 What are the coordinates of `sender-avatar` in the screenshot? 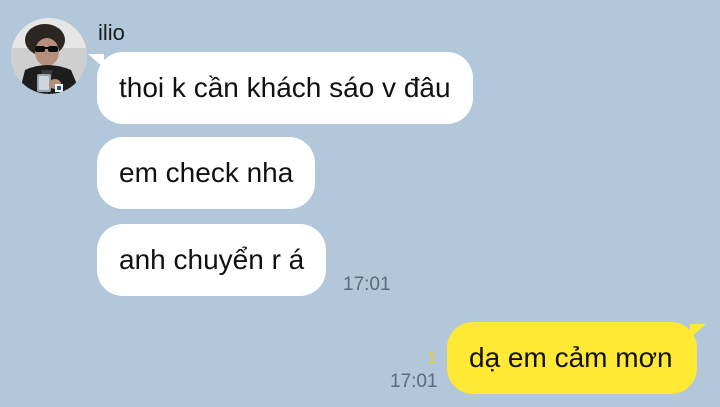 It's located at (49, 56).